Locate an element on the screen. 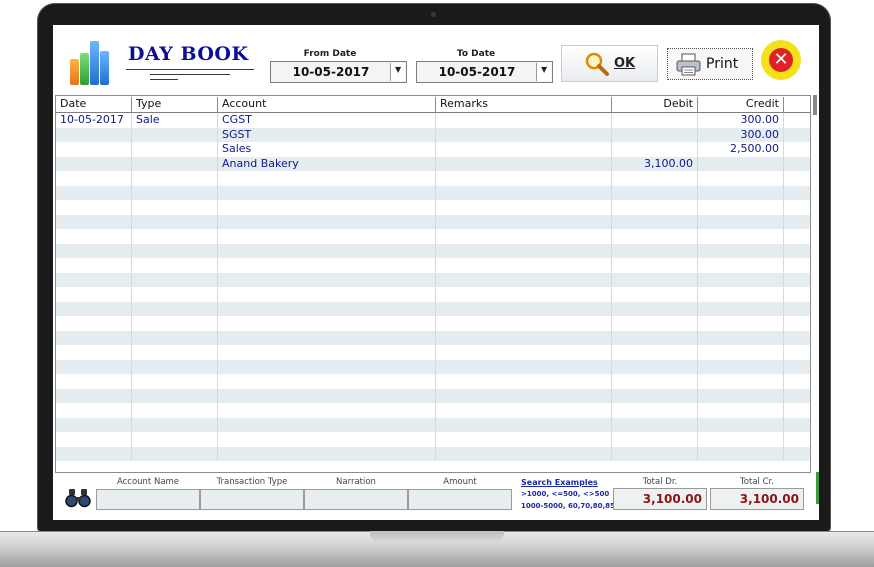 The image size is (874, 567). close-button: ✕ is located at coordinates (781, 60).